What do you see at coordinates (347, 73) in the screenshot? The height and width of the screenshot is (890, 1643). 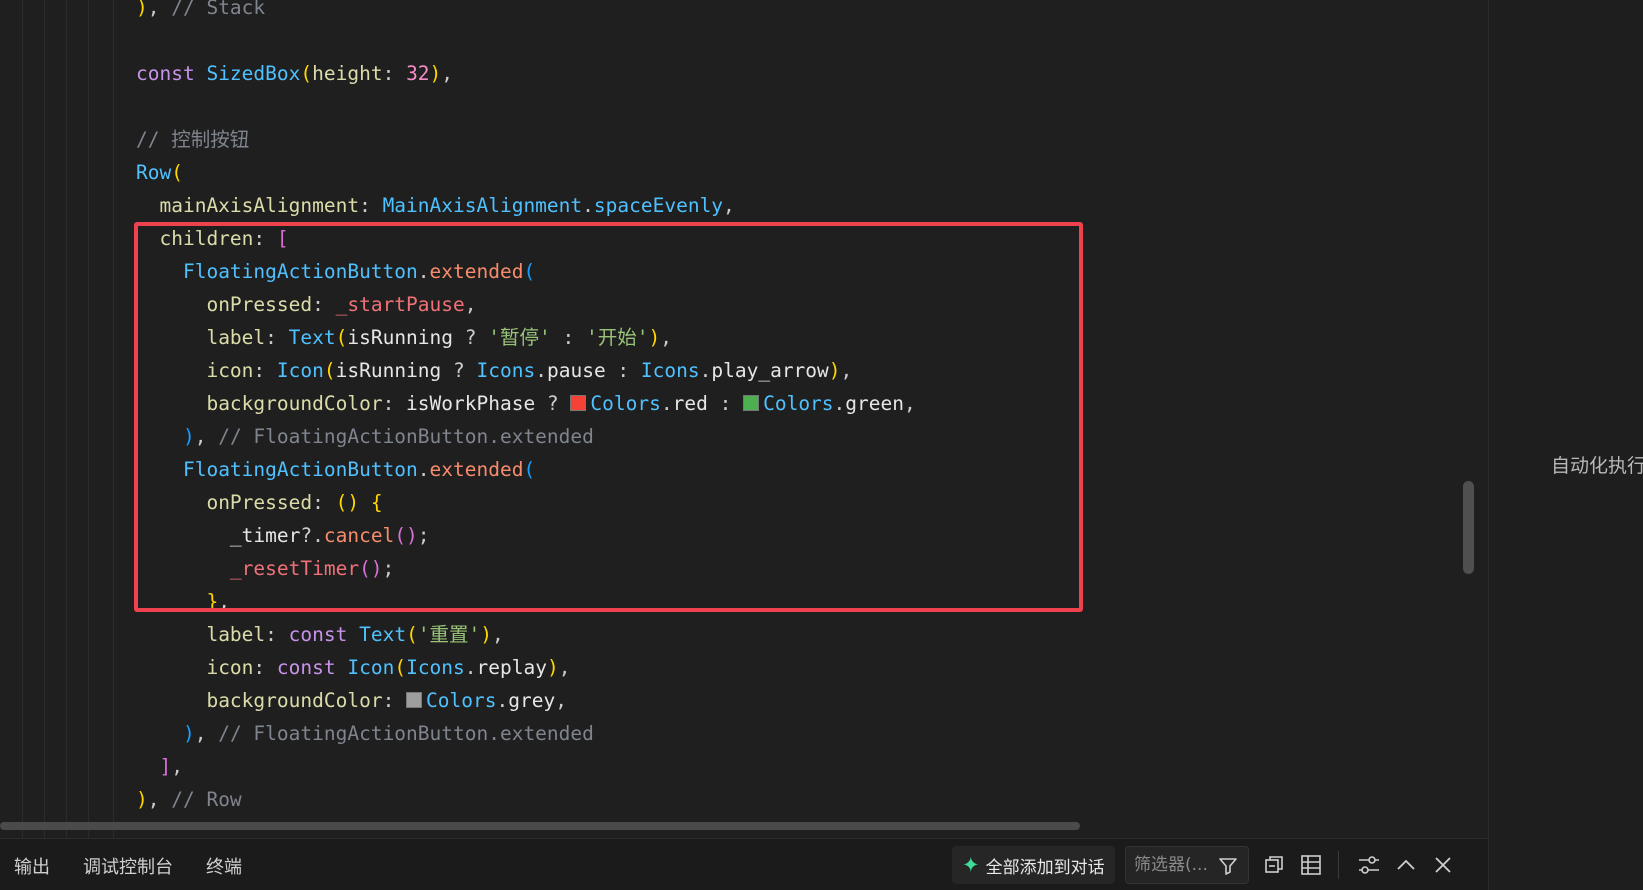 I see `code-token: height` at bounding box center [347, 73].